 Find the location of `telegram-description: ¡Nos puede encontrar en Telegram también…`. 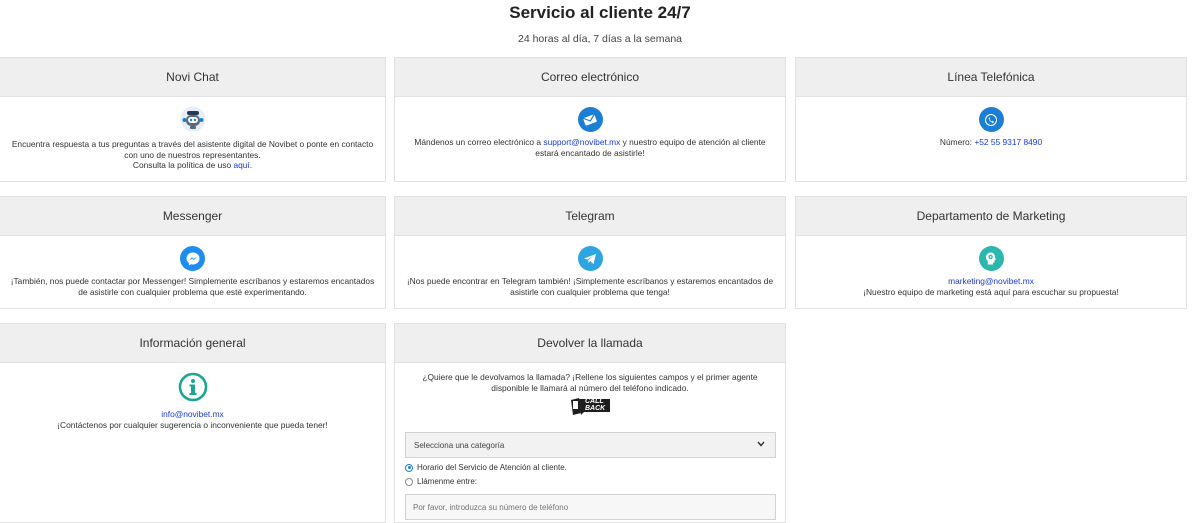

telegram-description: ¡Nos puede encontrar en Telegram también… is located at coordinates (590, 286).